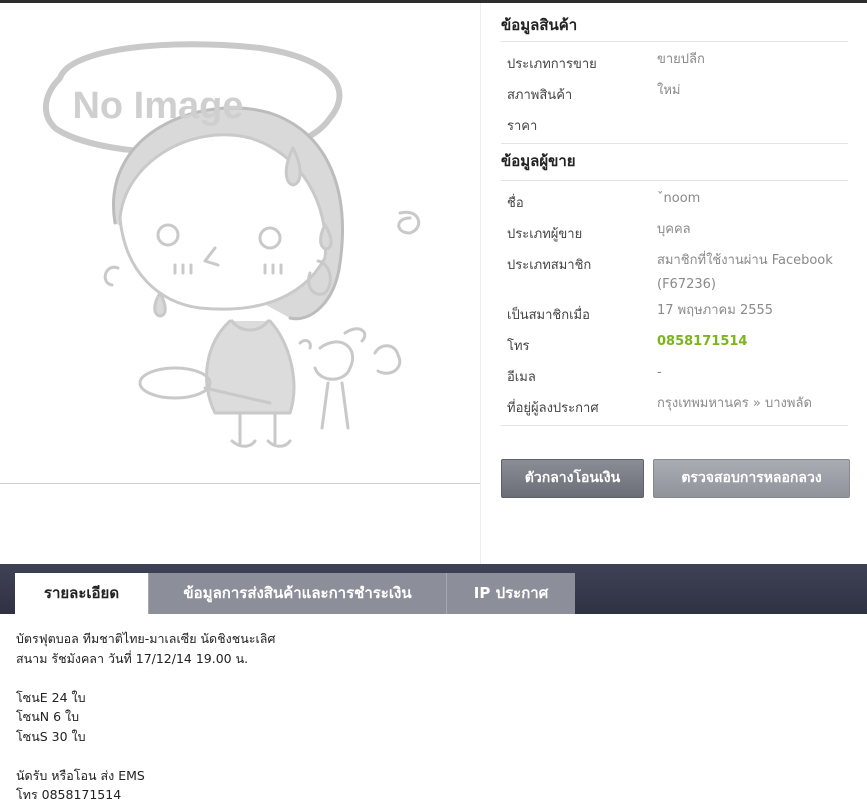 The height and width of the screenshot is (805, 867). What do you see at coordinates (715, 310) in the screenshot?
I see `member-since-value: 17 พฤษภาคม 2555` at bounding box center [715, 310].